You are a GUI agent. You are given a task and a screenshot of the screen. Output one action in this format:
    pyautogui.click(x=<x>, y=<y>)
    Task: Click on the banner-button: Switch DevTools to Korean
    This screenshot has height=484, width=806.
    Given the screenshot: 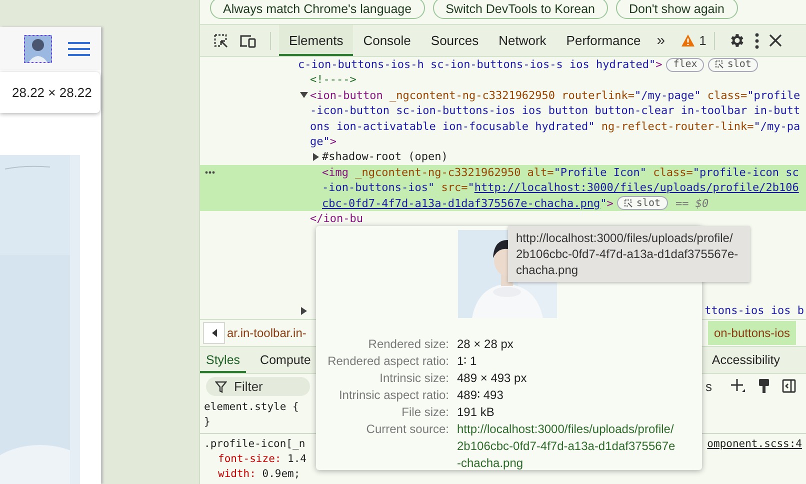 What is the action you would take?
    pyautogui.click(x=520, y=9)
    